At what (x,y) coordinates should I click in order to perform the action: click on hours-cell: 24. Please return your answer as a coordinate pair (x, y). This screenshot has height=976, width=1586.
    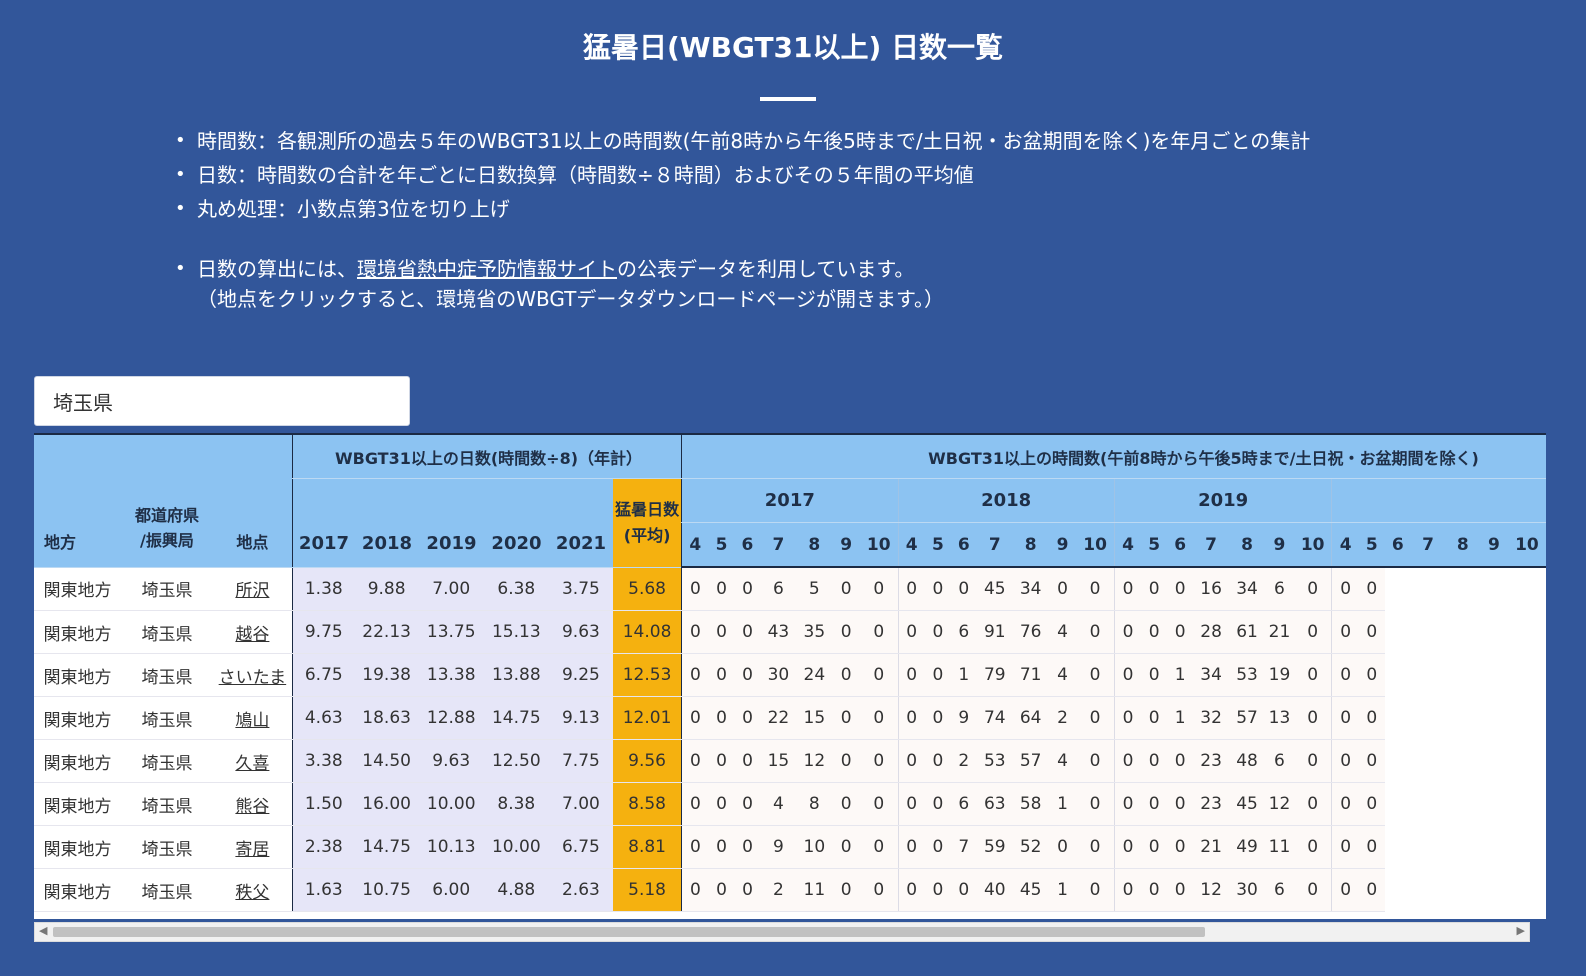
    Looking at the image, I should click on (814, 675).